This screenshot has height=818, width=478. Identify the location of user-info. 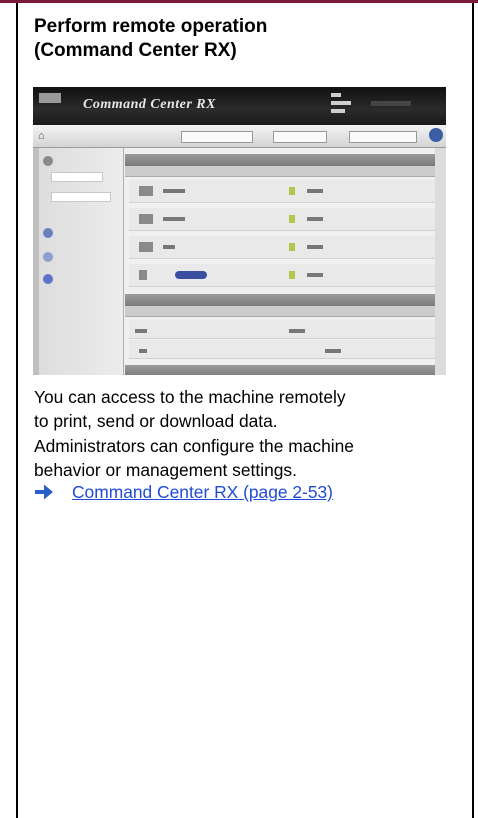
(348, 104).